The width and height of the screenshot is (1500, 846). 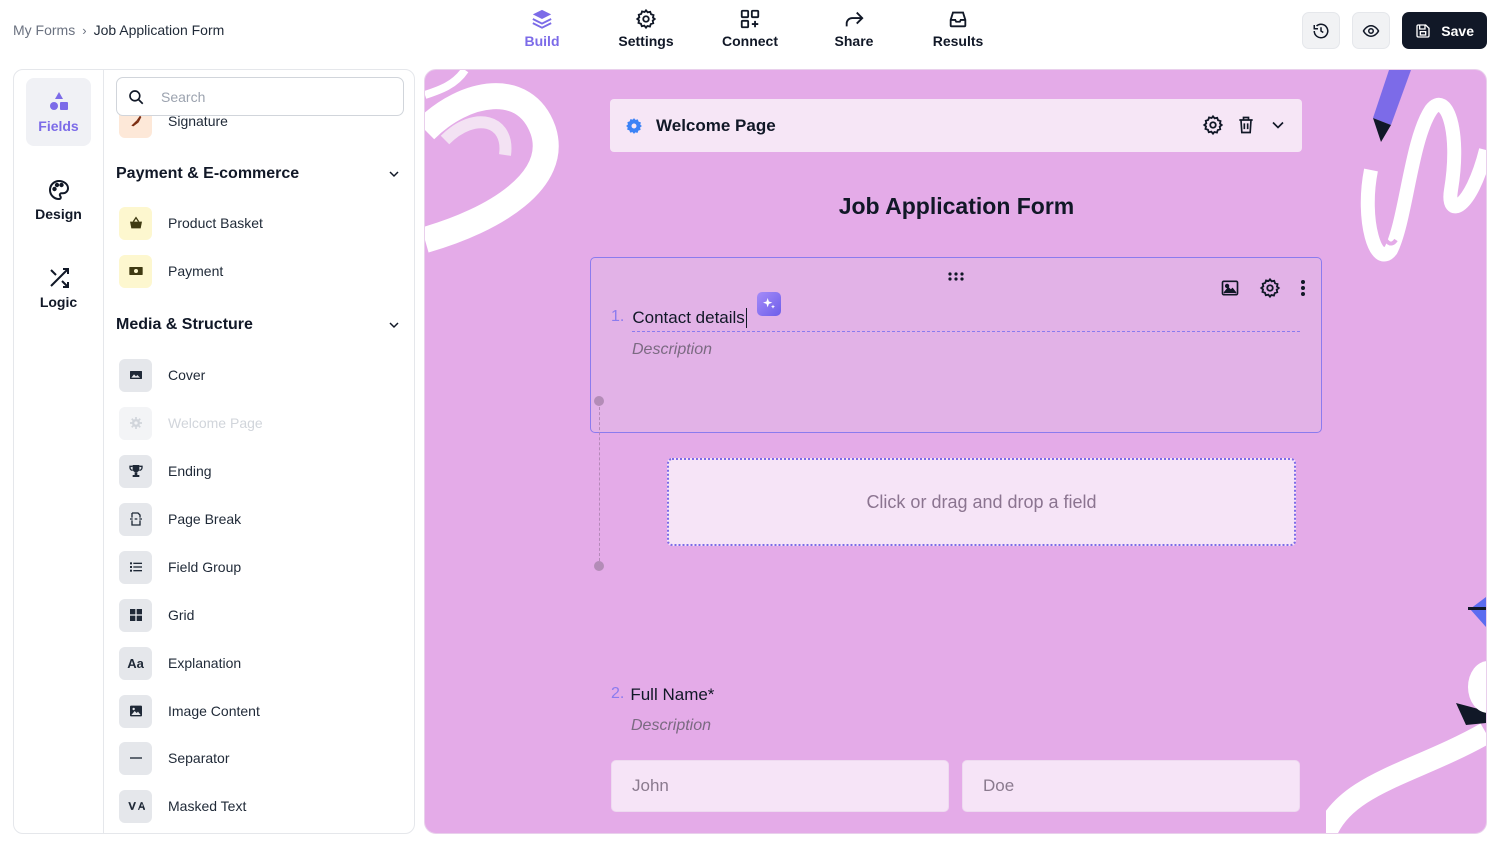 I want to click on more-vertical-icon, so click(x=1303, y=288).